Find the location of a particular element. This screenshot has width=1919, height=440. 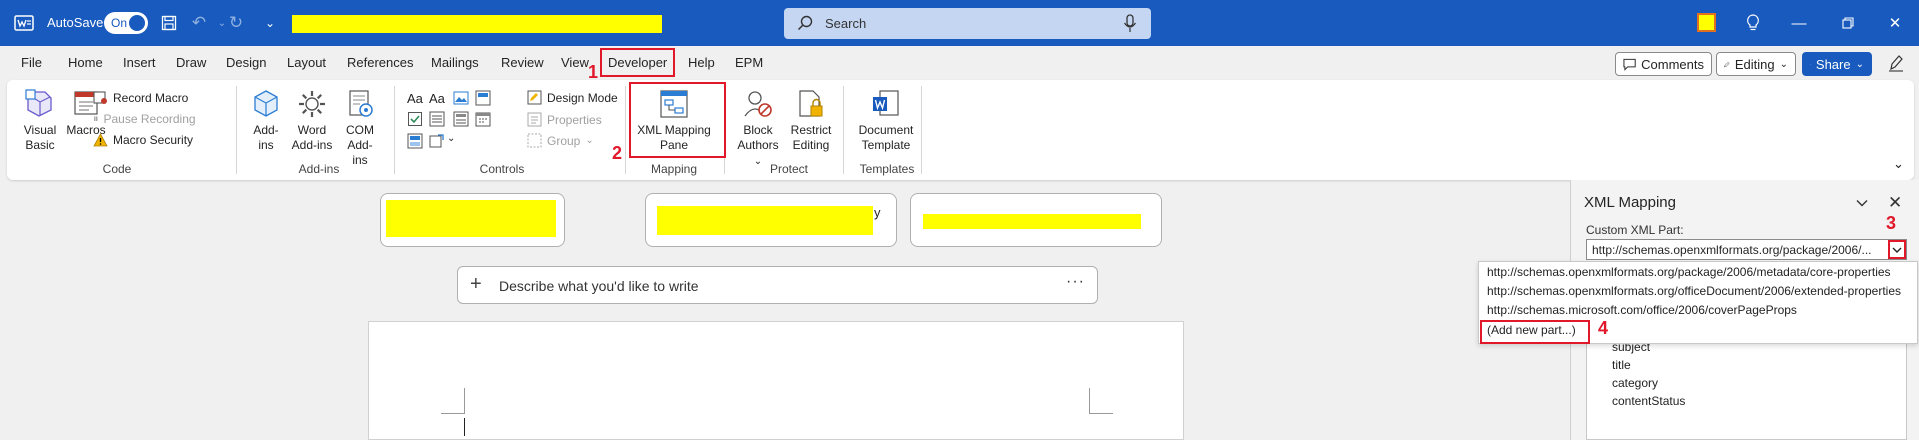

checkbox-control-icon is located at coordinates (415, 119).